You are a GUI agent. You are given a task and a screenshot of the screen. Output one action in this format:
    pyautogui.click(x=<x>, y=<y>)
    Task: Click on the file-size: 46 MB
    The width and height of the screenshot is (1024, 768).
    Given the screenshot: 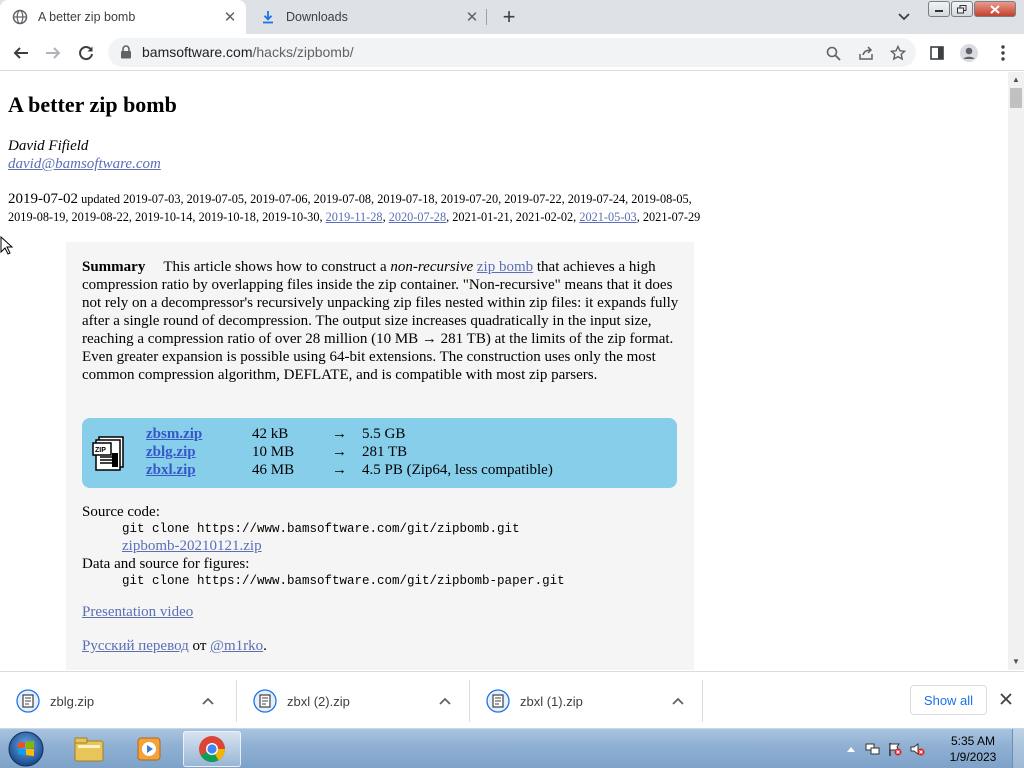 What is the action you would take?
    pyautogui.click(x=273, y=470)
    